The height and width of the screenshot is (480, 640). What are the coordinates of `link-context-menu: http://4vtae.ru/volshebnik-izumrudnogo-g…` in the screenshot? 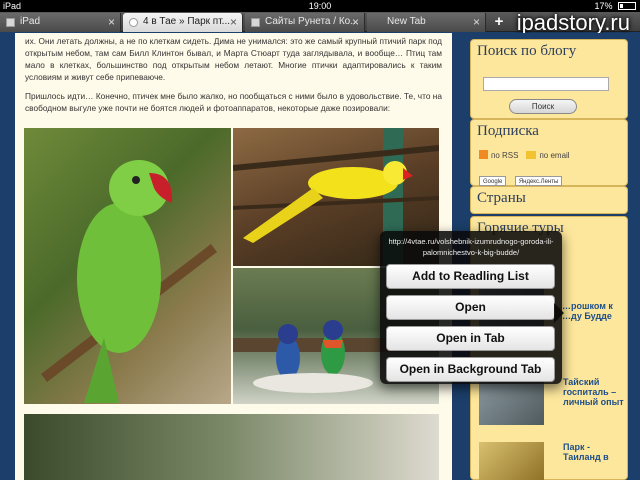 It's located at (472, 307).